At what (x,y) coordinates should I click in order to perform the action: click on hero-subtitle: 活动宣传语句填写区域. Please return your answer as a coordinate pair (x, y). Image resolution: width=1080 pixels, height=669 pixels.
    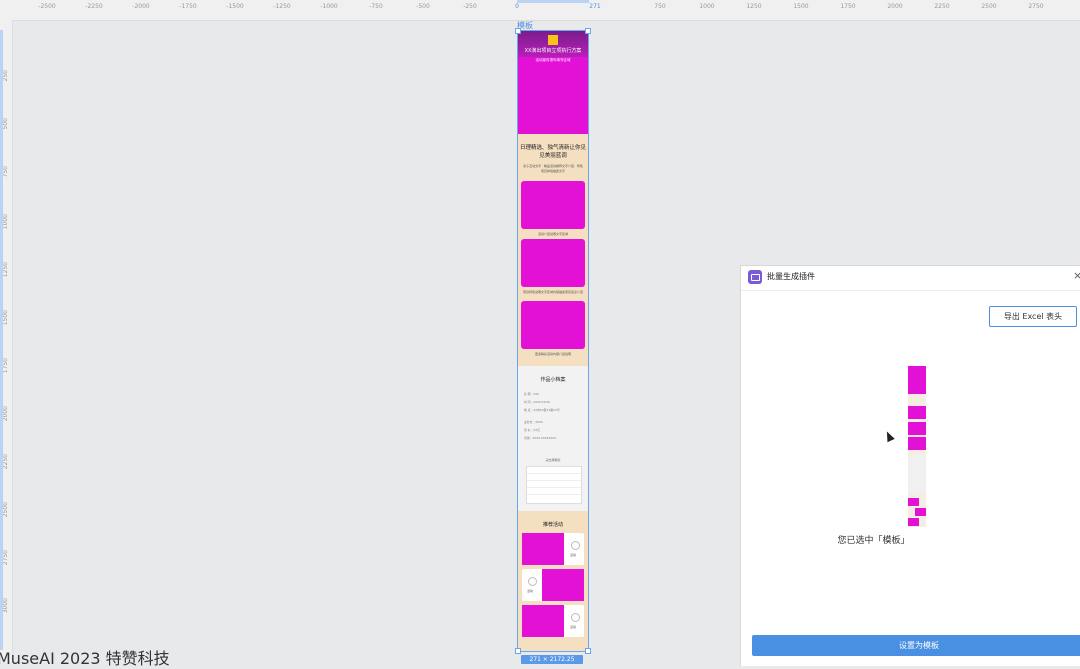
    Looking at the image, I should click on (553, 60).